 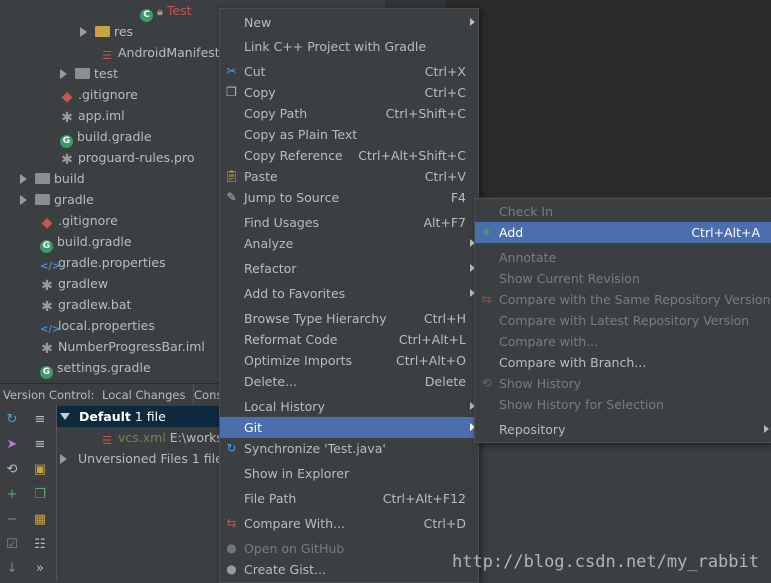 I want to click on context-menu-item-delete: Delete... Delete, so click(x=349, y=381).